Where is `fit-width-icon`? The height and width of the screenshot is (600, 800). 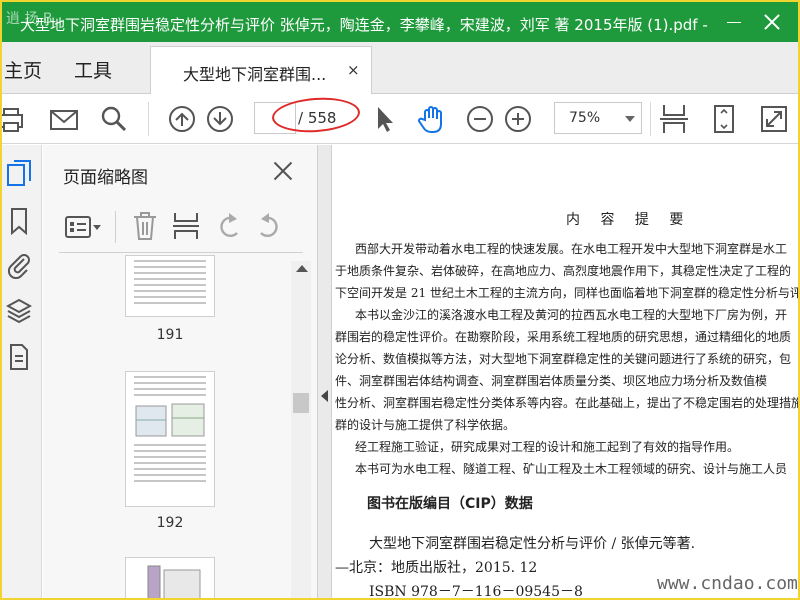 fit-width-icon is located at coordinates (674, 119).